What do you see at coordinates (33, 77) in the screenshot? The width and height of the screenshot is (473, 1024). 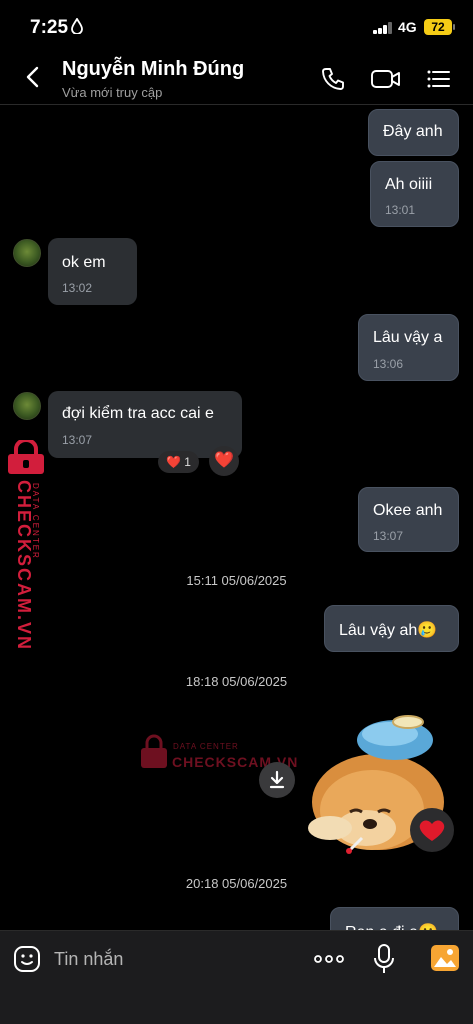 I see `back-chevron-icon` at bounding box center [33, 77].